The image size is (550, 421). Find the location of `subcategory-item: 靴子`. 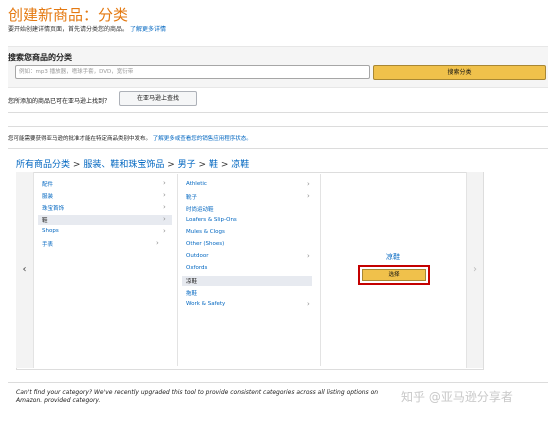

subcategory-item: 靴子 is located at coordinates (191, 197).